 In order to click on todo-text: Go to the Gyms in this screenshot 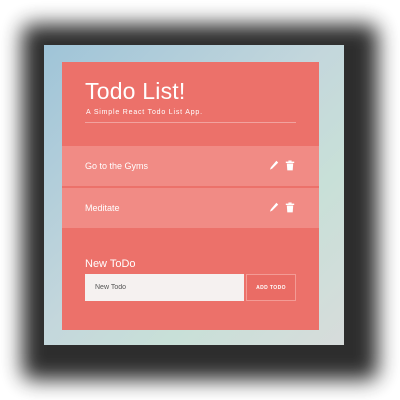, I will do `click(117, 166)`.